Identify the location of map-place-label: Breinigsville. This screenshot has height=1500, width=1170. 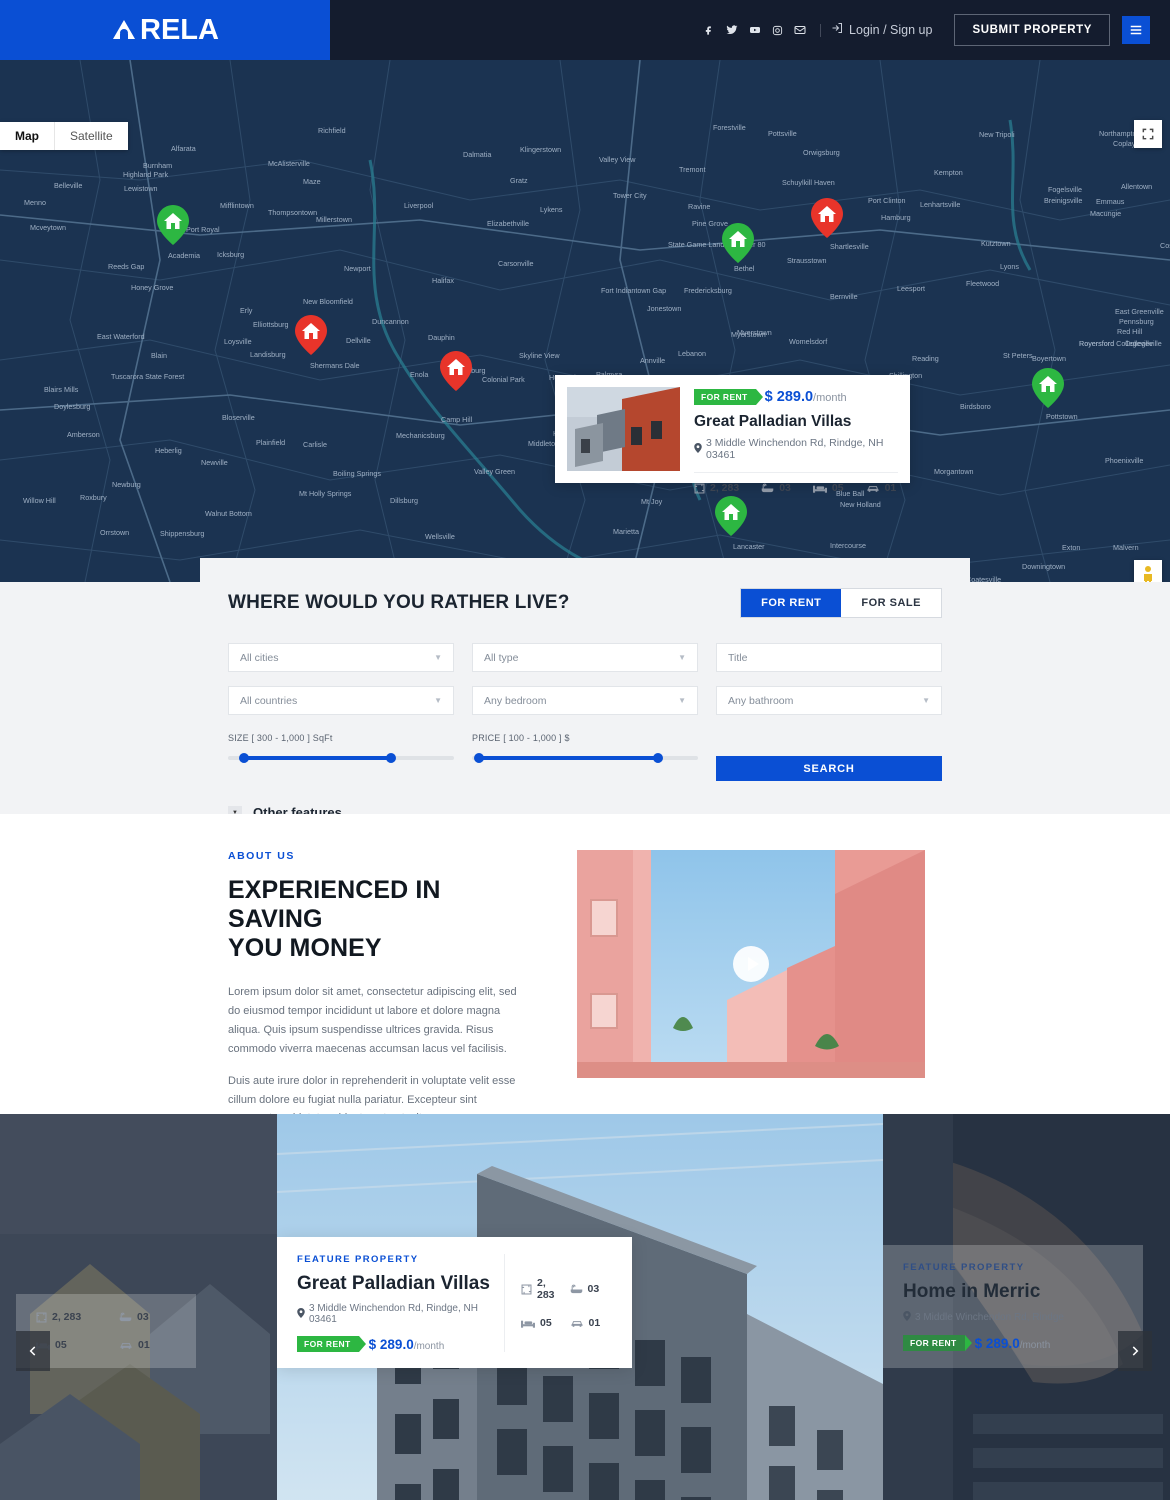
(1063, 200).